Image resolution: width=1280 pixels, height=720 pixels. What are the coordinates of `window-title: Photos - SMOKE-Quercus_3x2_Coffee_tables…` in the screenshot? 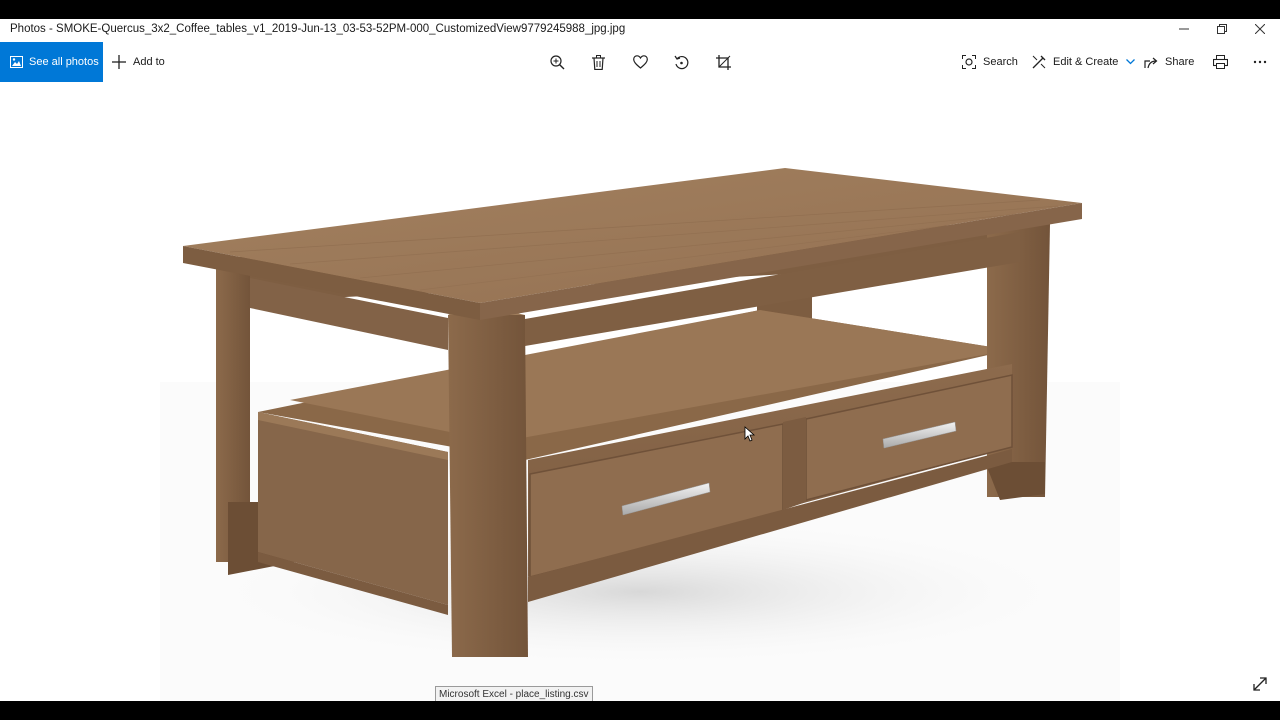 It's located at (318, 29).